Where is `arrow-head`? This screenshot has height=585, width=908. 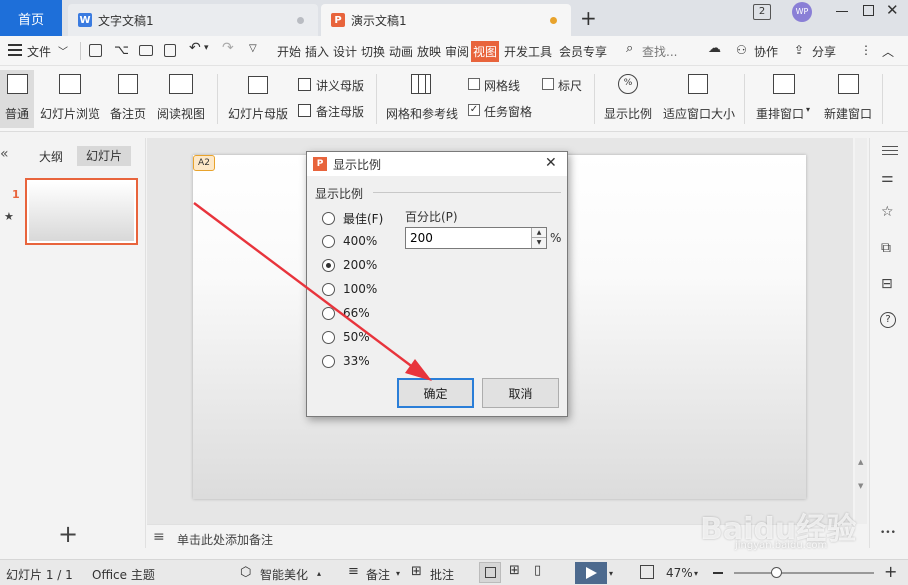
arrow-head is located at coordinates (418, 370).